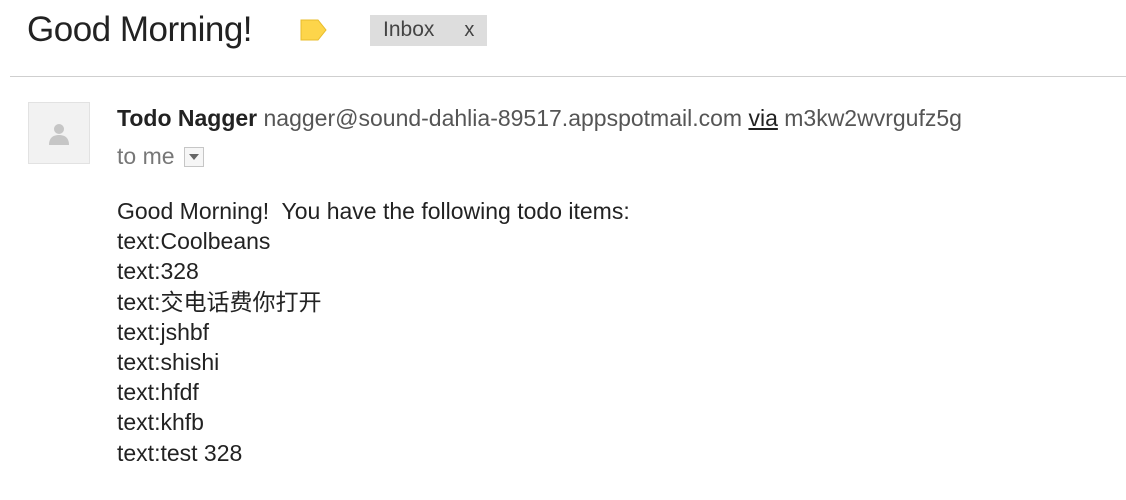  Describe the element at coordinates (409, 29) in the screenshot. I see `inbox-label-text: Inbox` at that location.